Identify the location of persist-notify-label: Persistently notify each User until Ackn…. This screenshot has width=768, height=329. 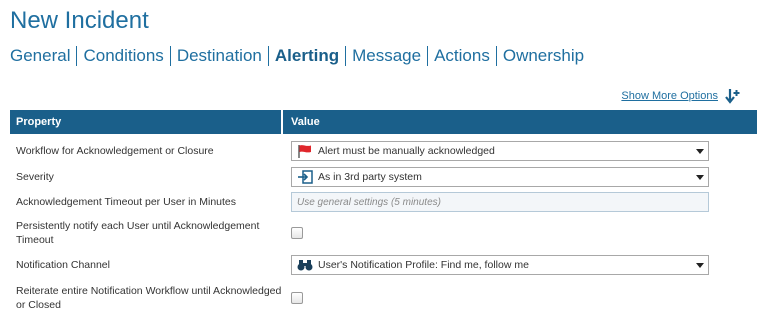
(138, 233).